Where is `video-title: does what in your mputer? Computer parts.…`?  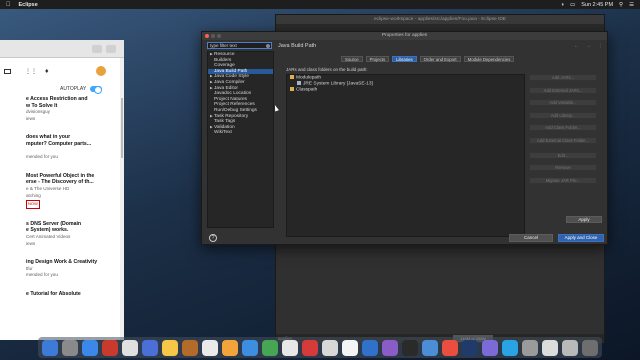 video-title: does what in your mputer? Computer parts.… is located at coordinates (75, 140).